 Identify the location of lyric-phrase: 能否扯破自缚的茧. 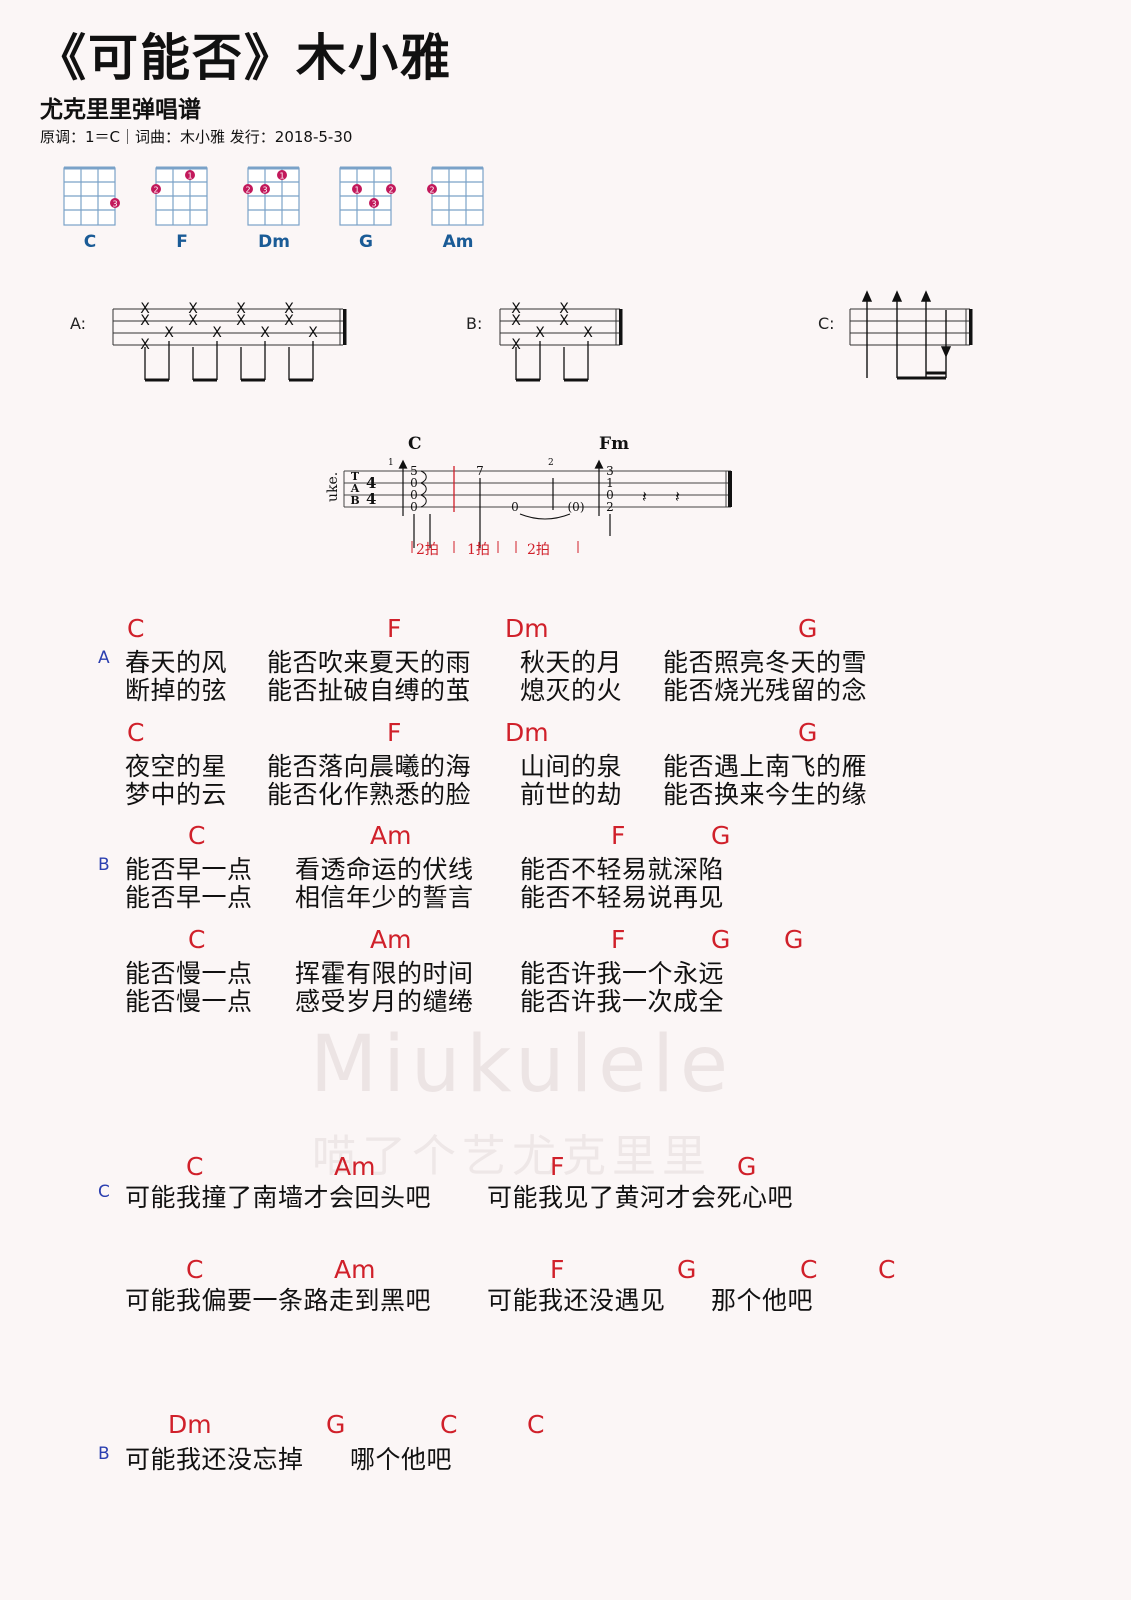
(369, 690).